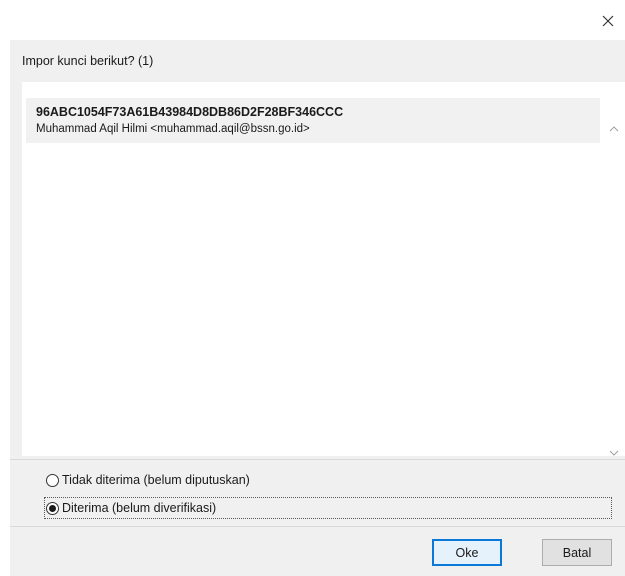  What do you see at coordinates (190, 112) in the screenshot?
I see `key-fingerprint: 96ABC1054F73A61B43984D8DB86D2F28BF346CCC` at bounding box center [190, 112].